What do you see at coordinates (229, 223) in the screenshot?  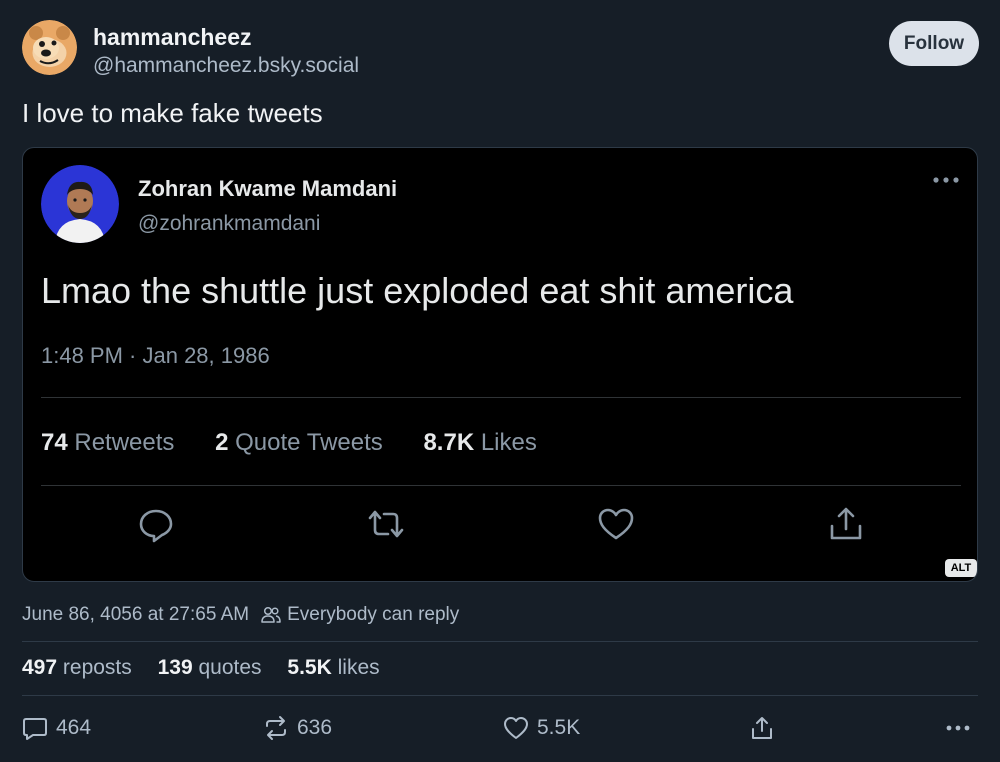 I see `tweet-author-handle: @zohrankmamdani` at bounding box center [229, 223].